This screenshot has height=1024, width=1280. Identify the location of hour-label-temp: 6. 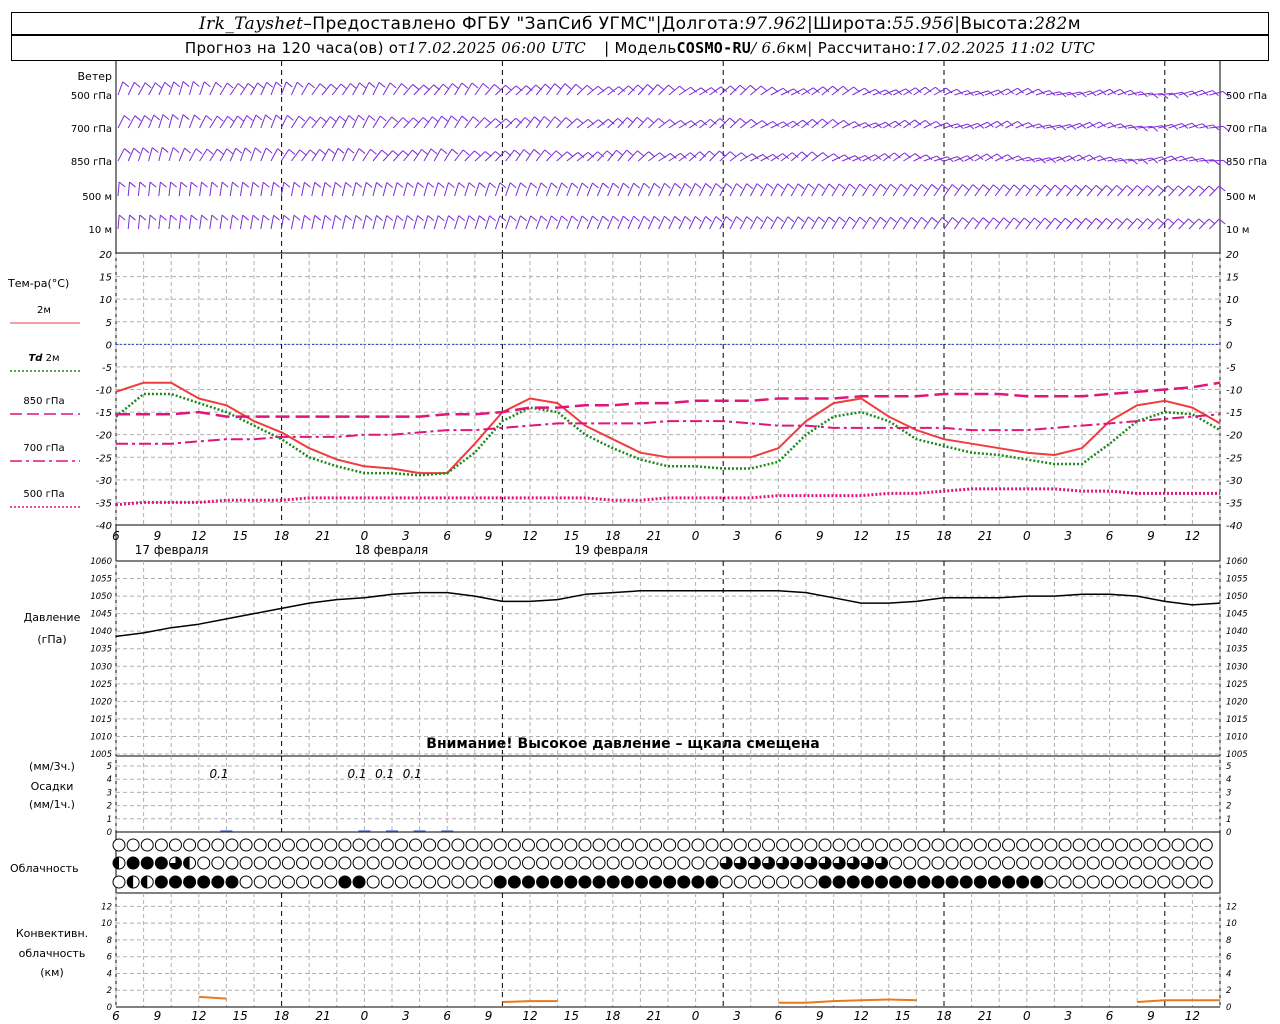
(1110, 536).